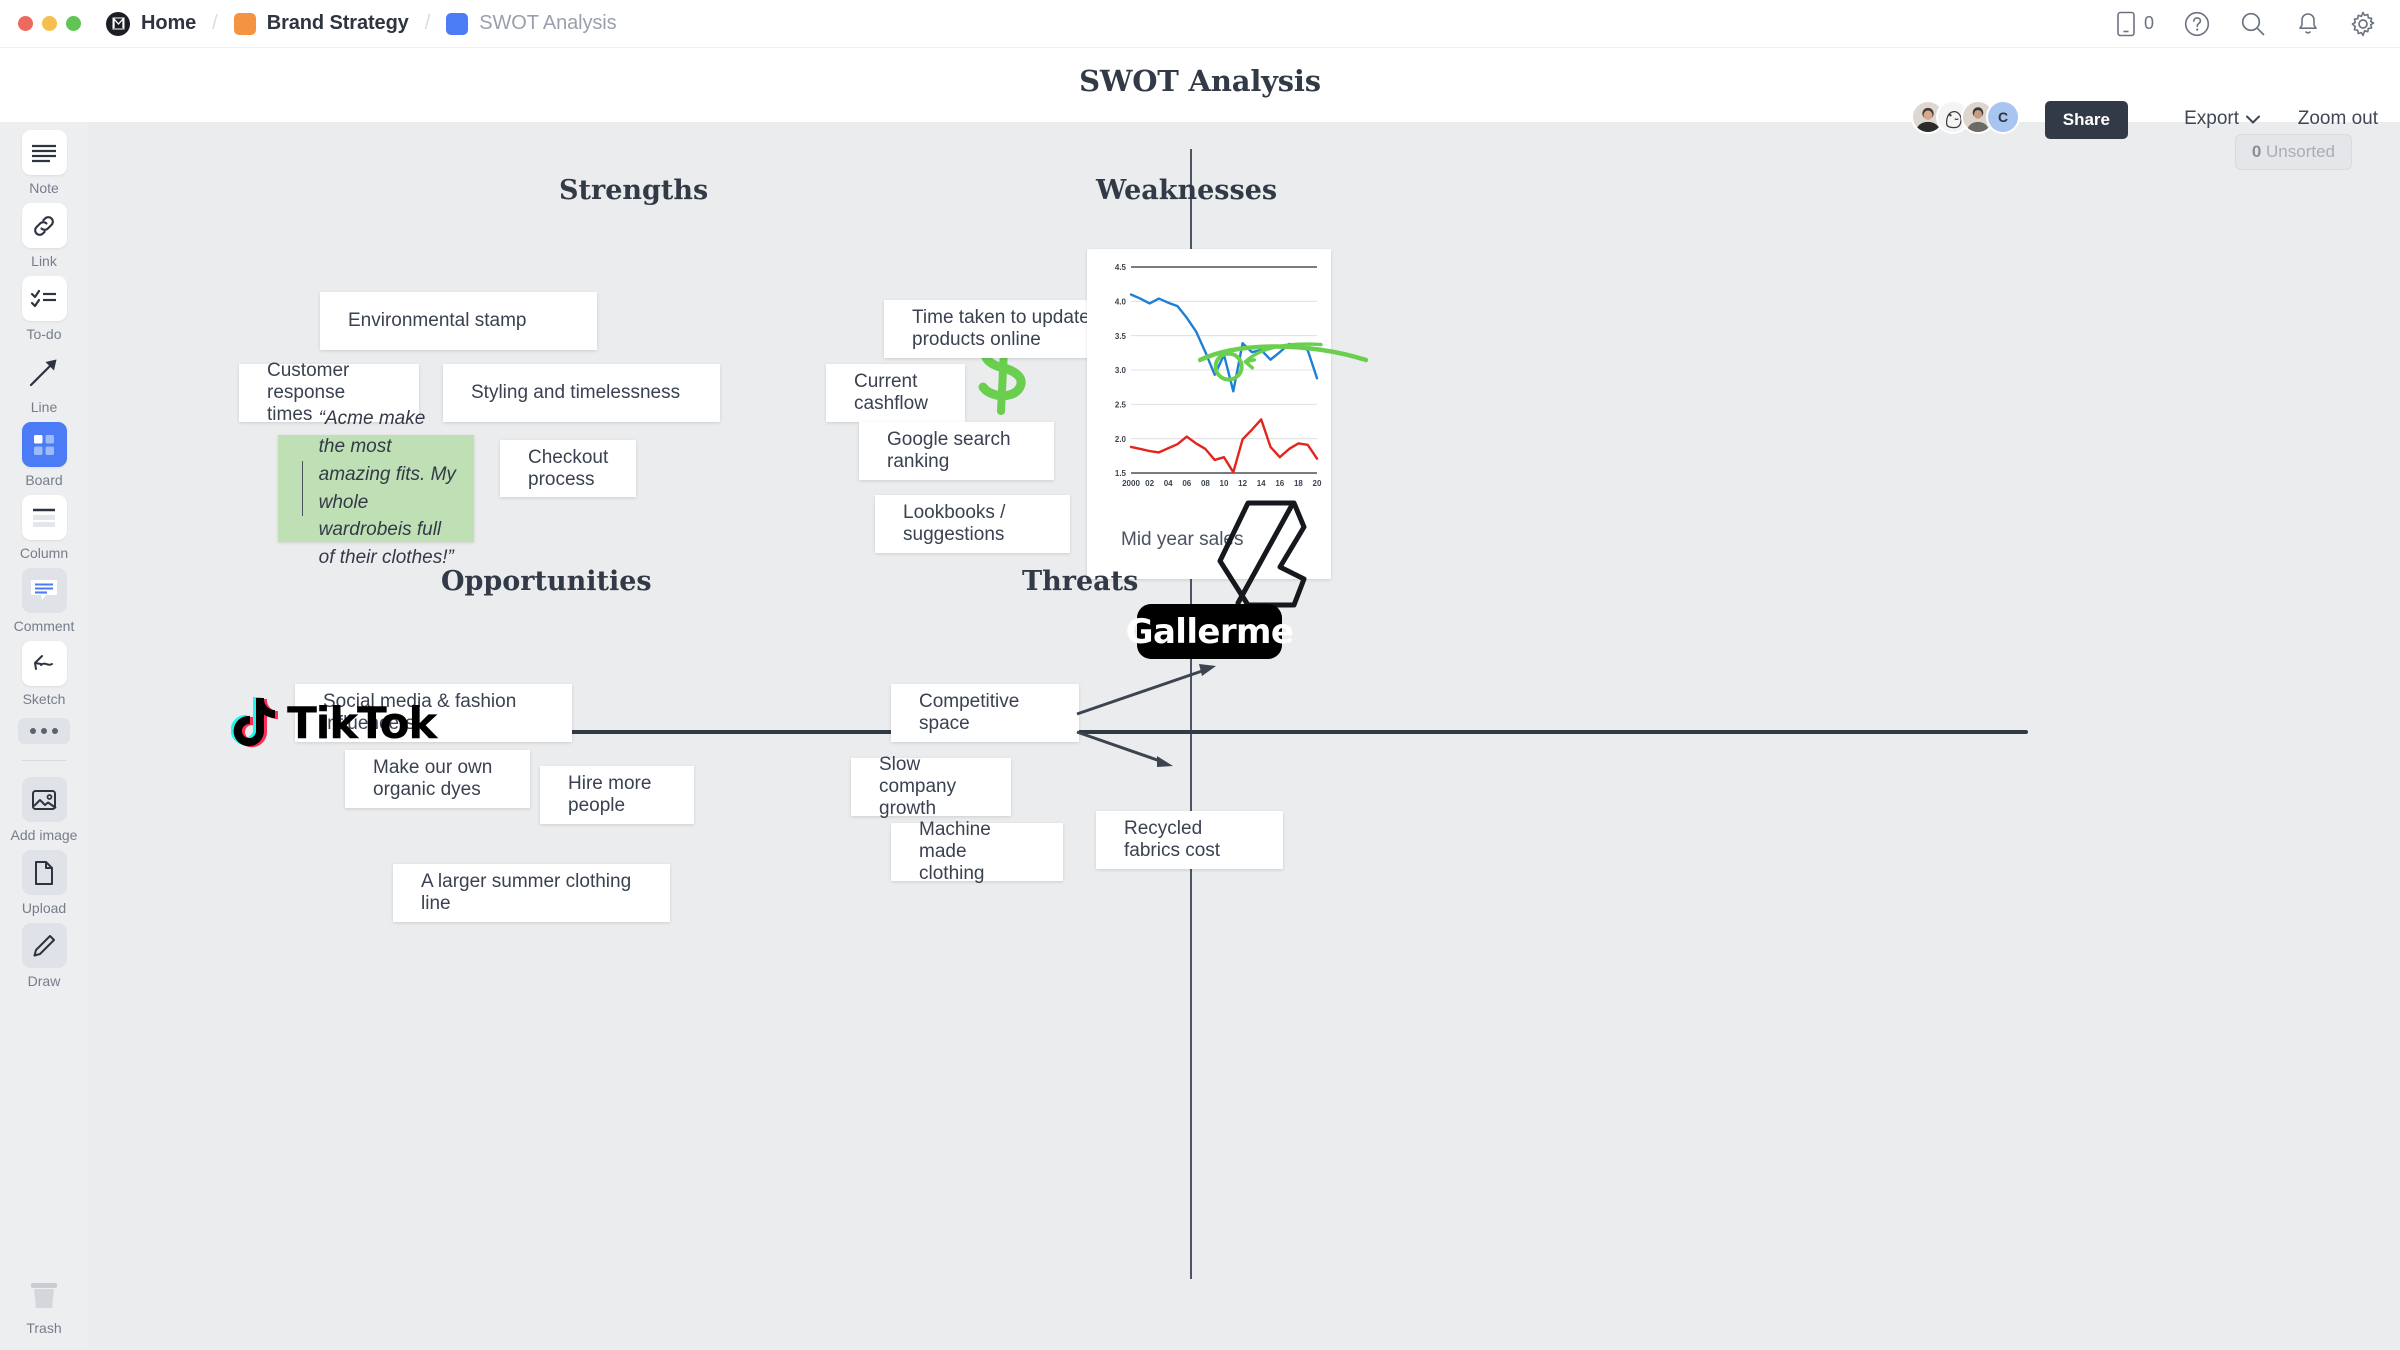 The width and height of the screenshot is (2400, 1350). I want to click on board-icon, so click(44, 444).